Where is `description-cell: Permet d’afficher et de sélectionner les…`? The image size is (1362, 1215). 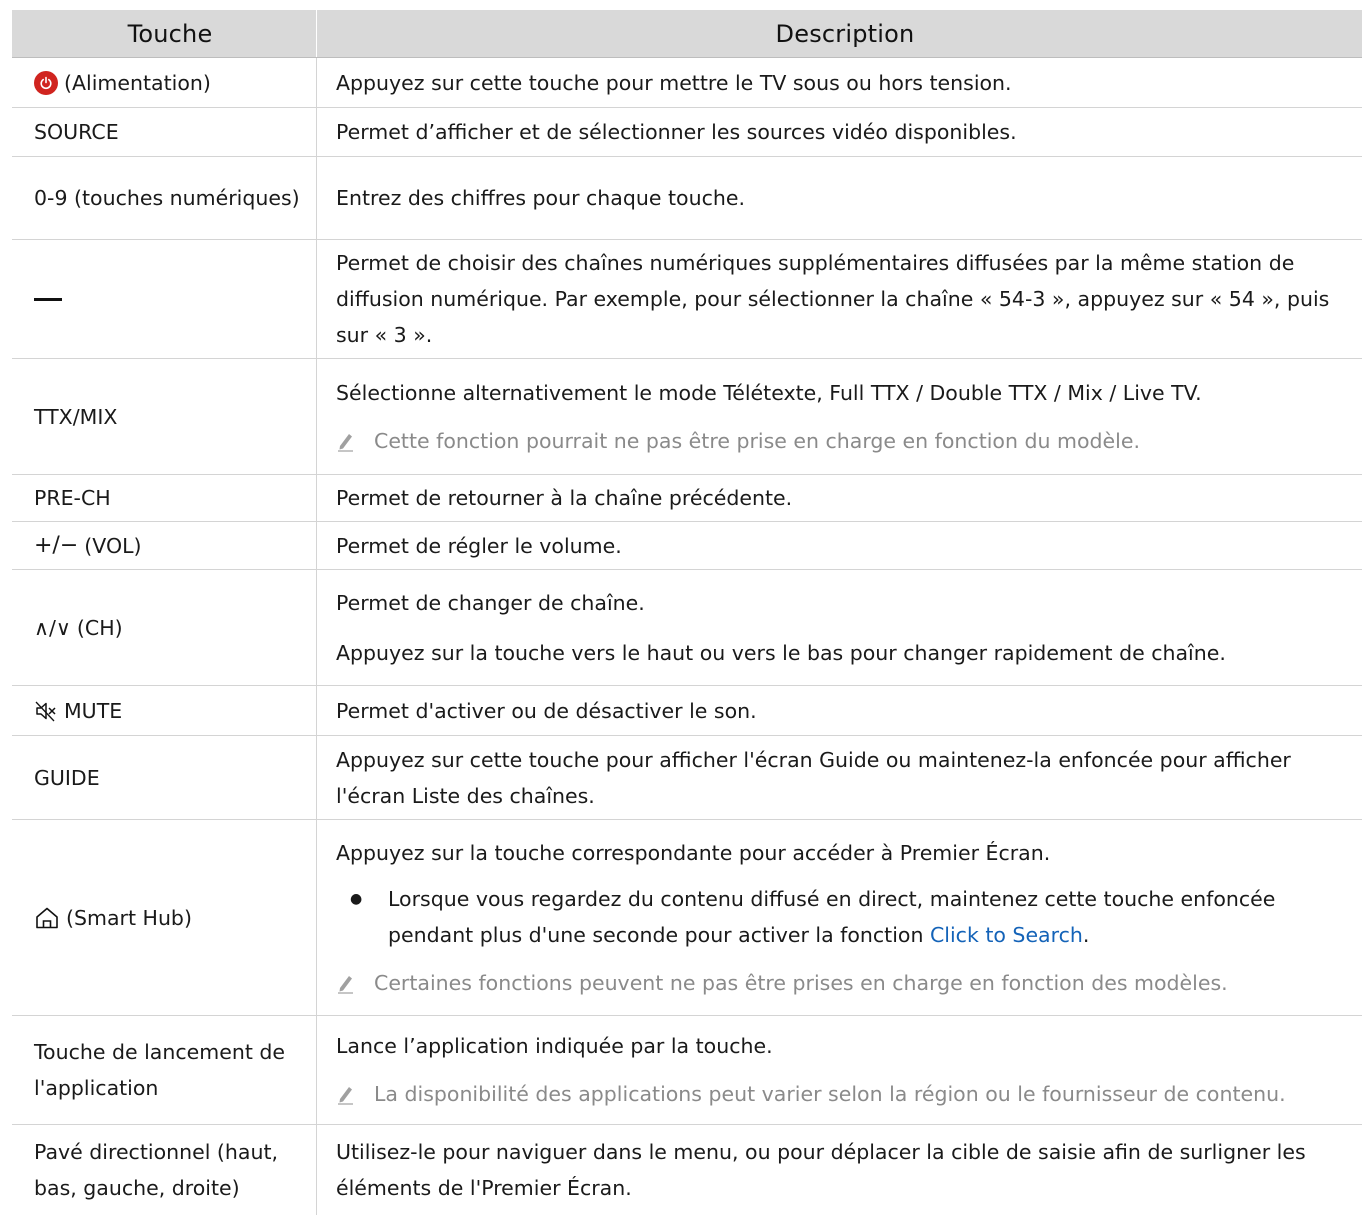 description-cell: Permet d’afficher et de sélectionner les… is located at coordinates (839, 132).